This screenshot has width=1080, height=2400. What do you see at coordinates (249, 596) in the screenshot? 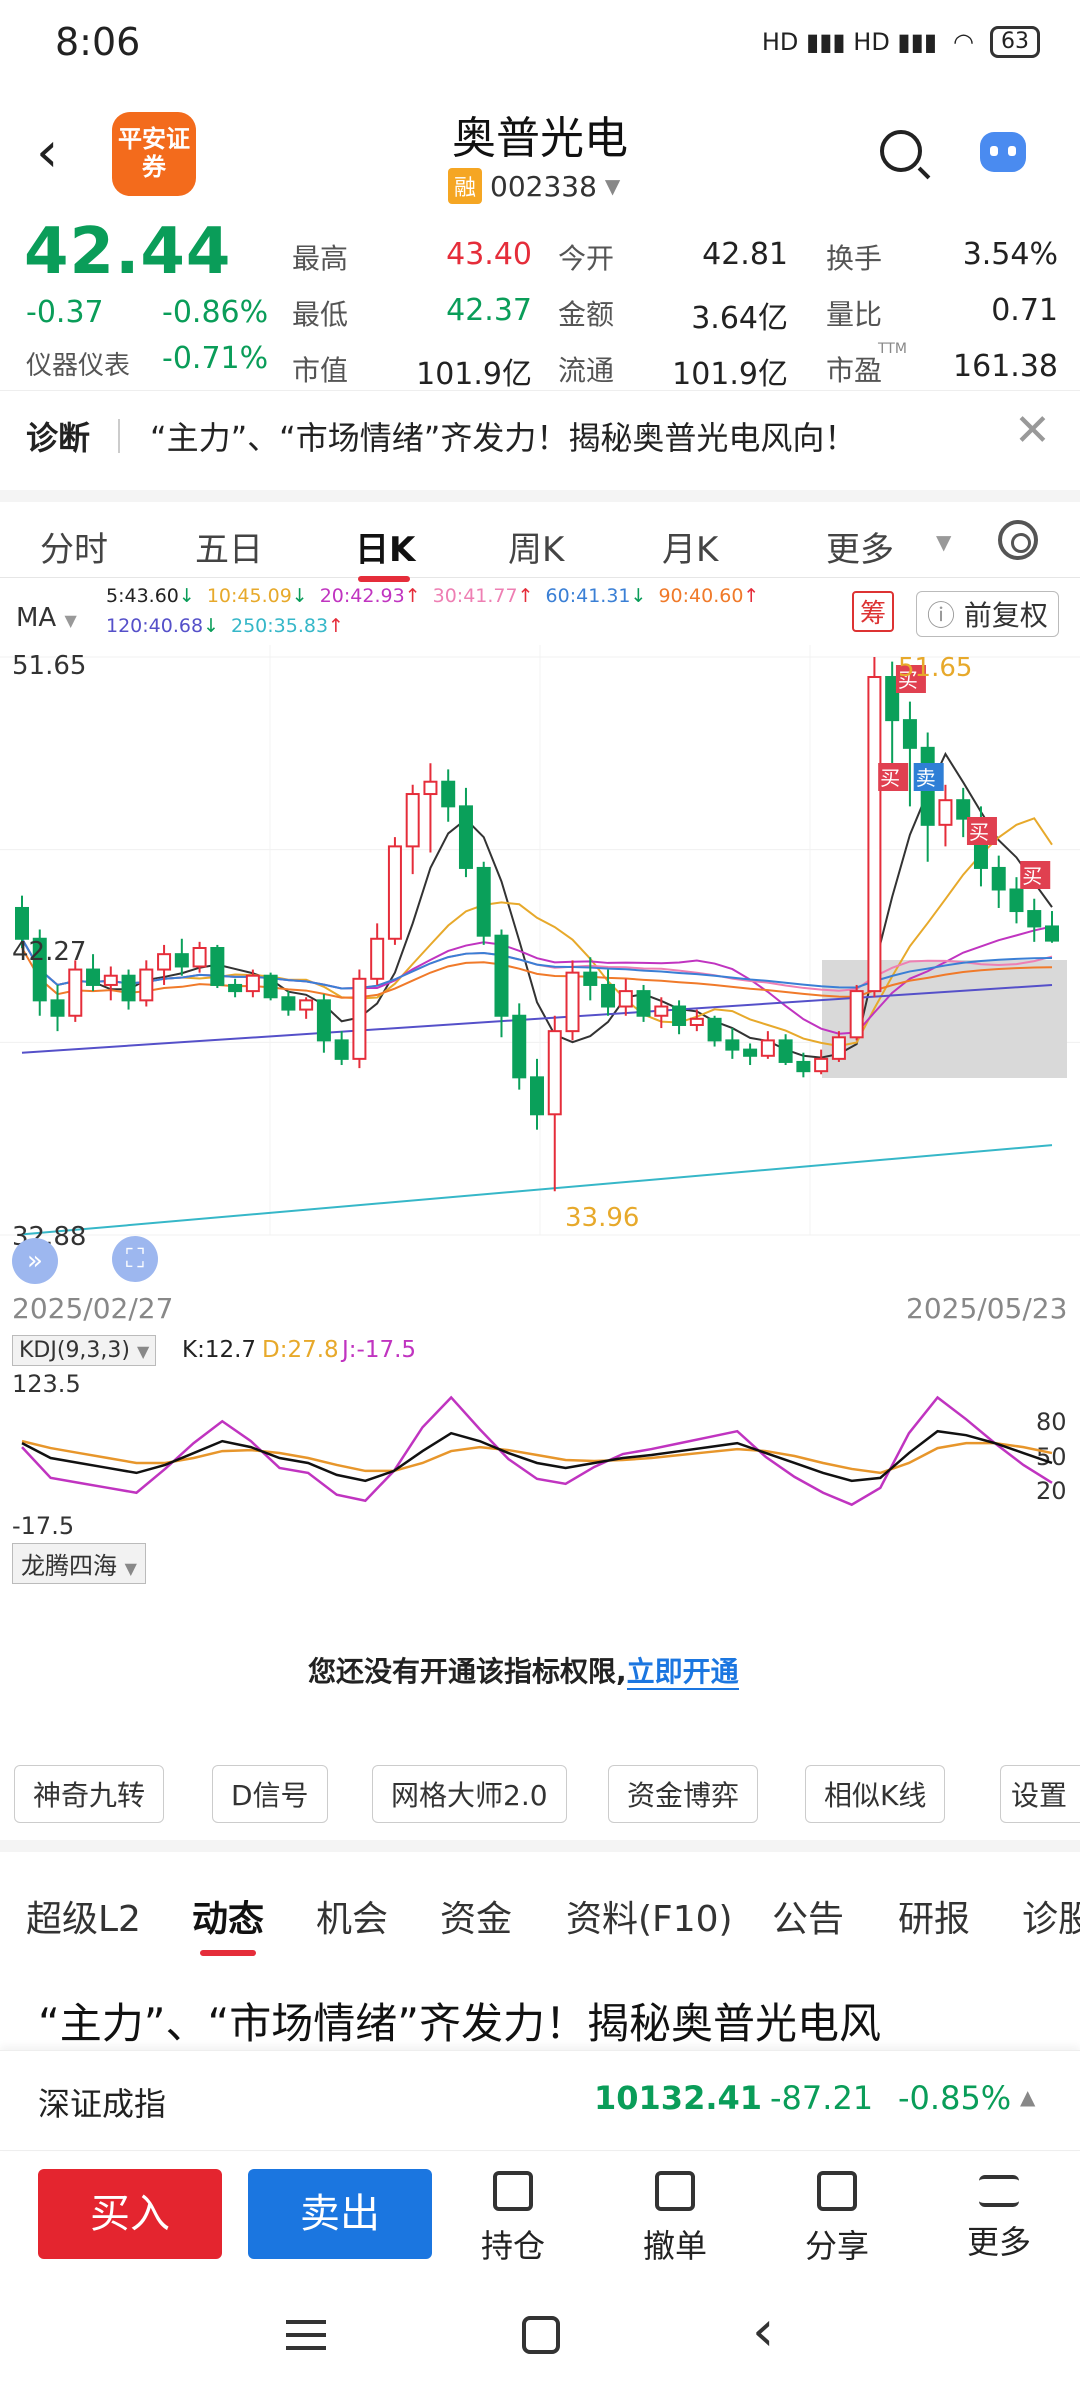
I see `ma-value-text: 10:45.09` at bounding box center [249, 596].